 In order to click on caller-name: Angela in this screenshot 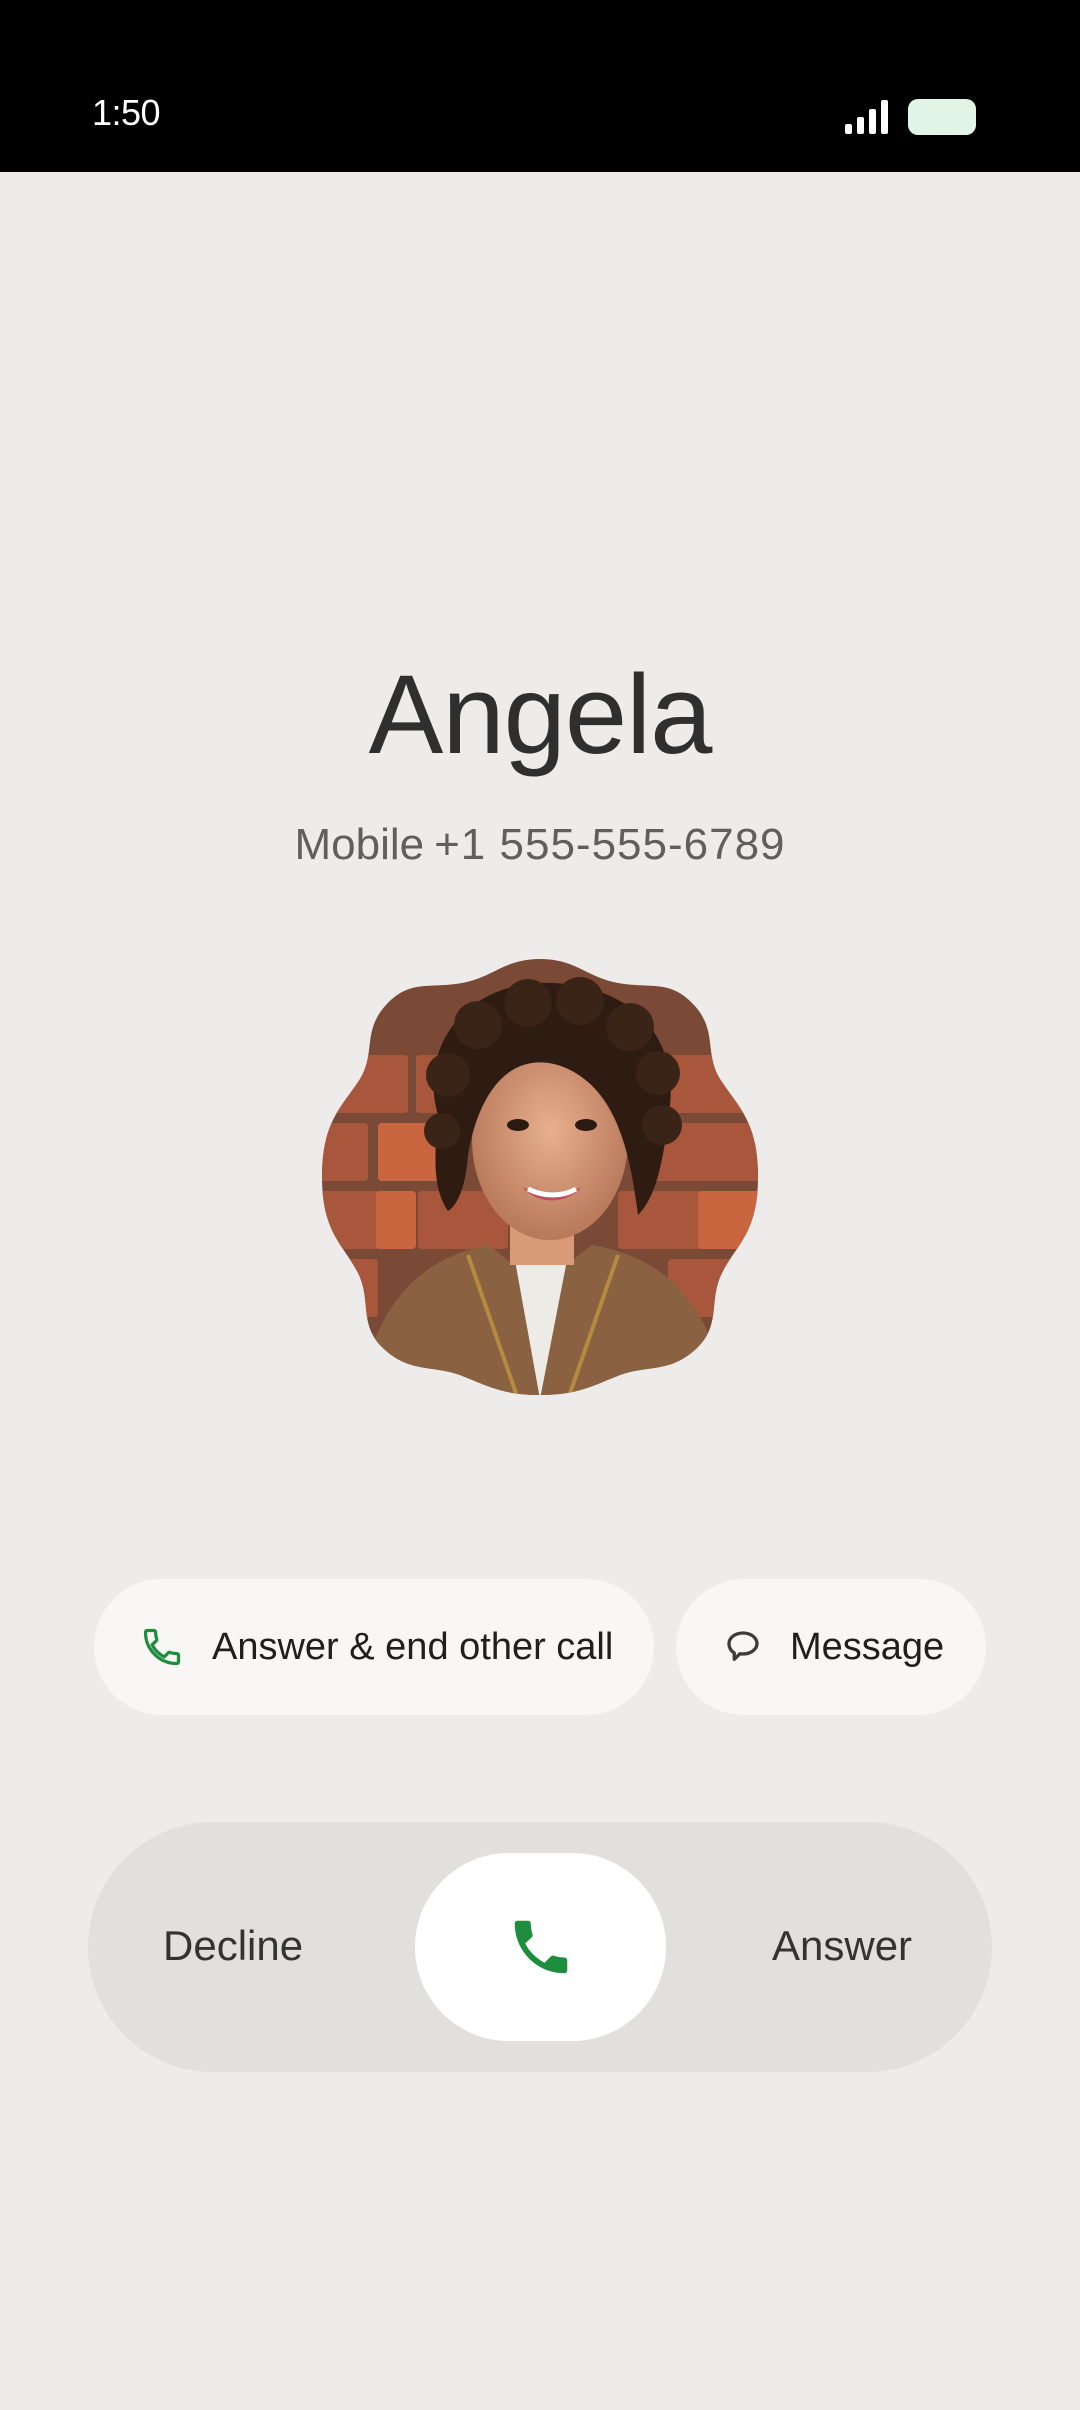, I will do `click(540, 714)`.